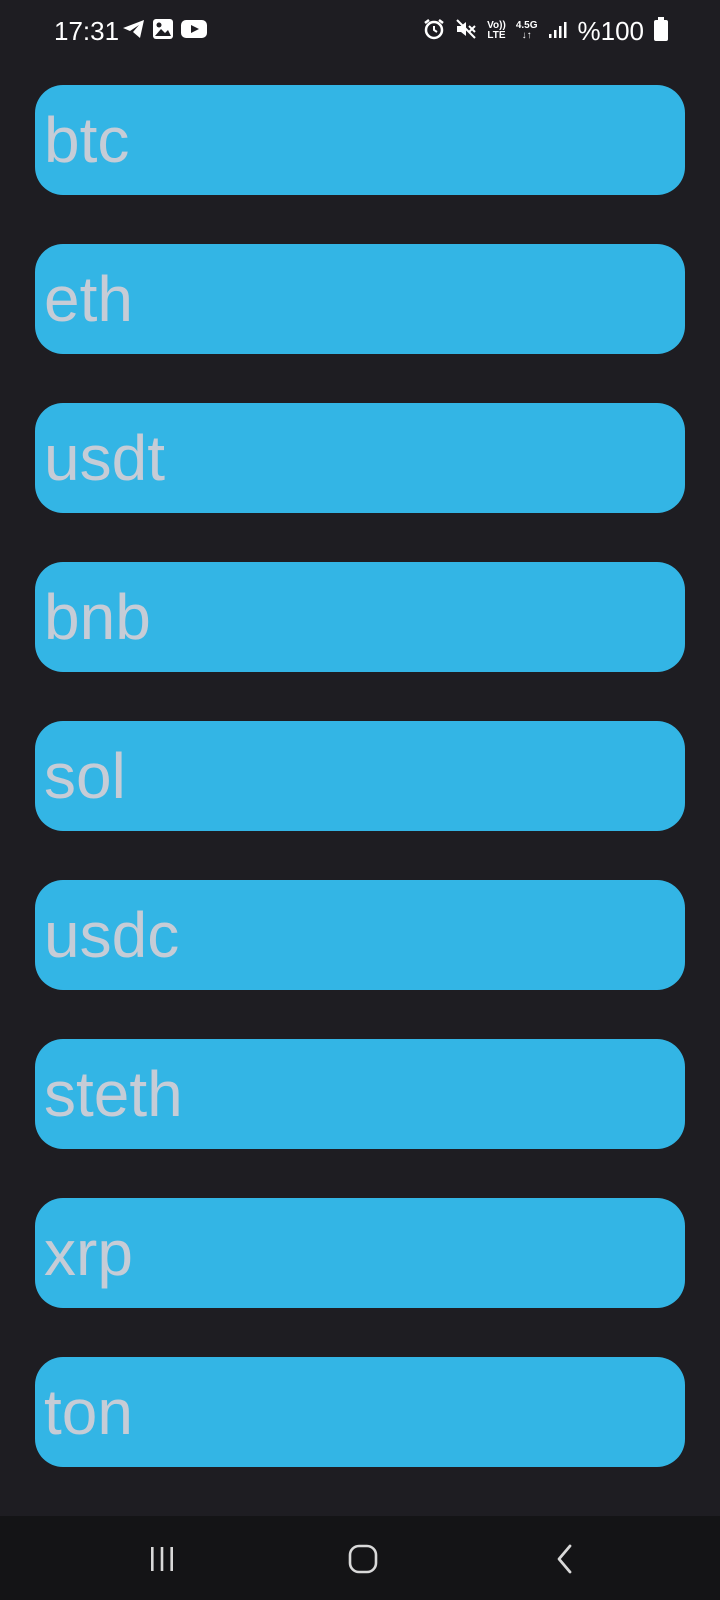 This screenshot has height=1600, width=720. I want to click on back-button, so click(565, 1559).